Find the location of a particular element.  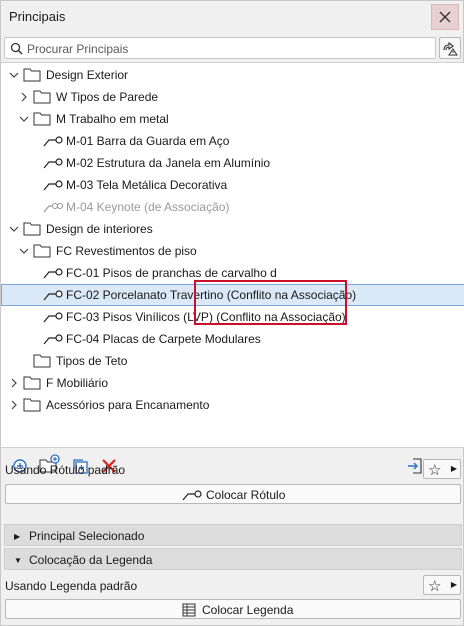

keynote-warning-icon is located at coordinates (450, 48).